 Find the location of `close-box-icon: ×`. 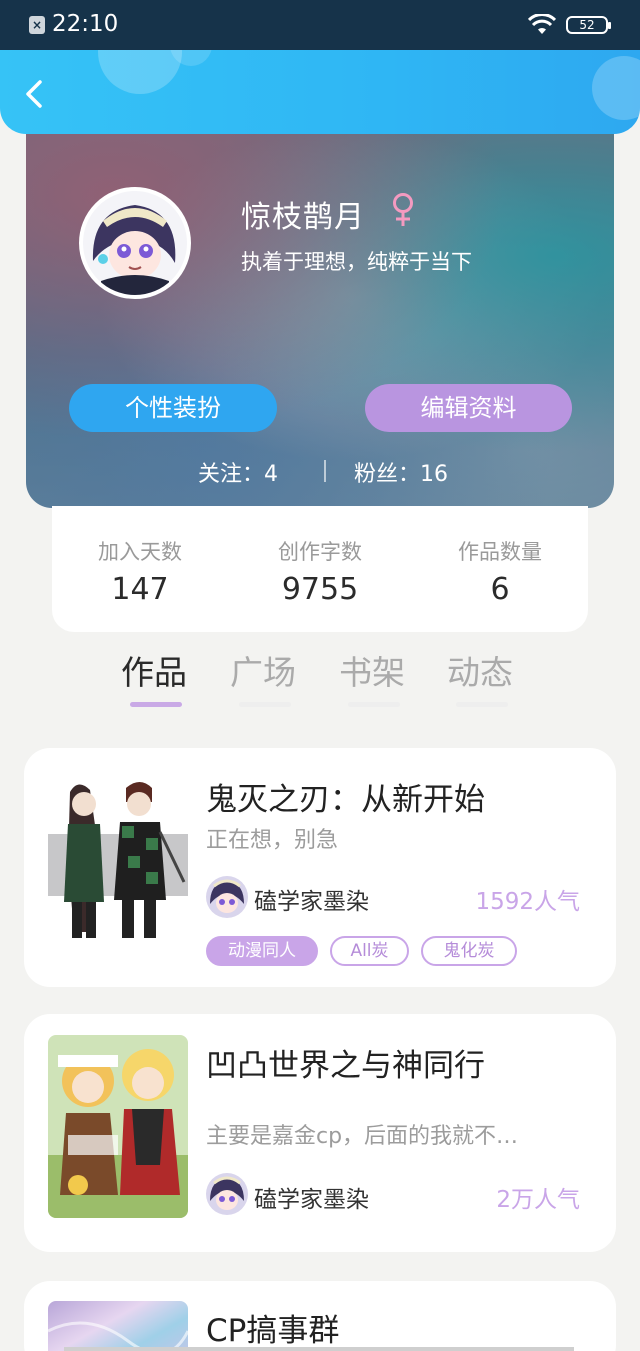

close-box-icon: × is located at coordinates (37, 25).